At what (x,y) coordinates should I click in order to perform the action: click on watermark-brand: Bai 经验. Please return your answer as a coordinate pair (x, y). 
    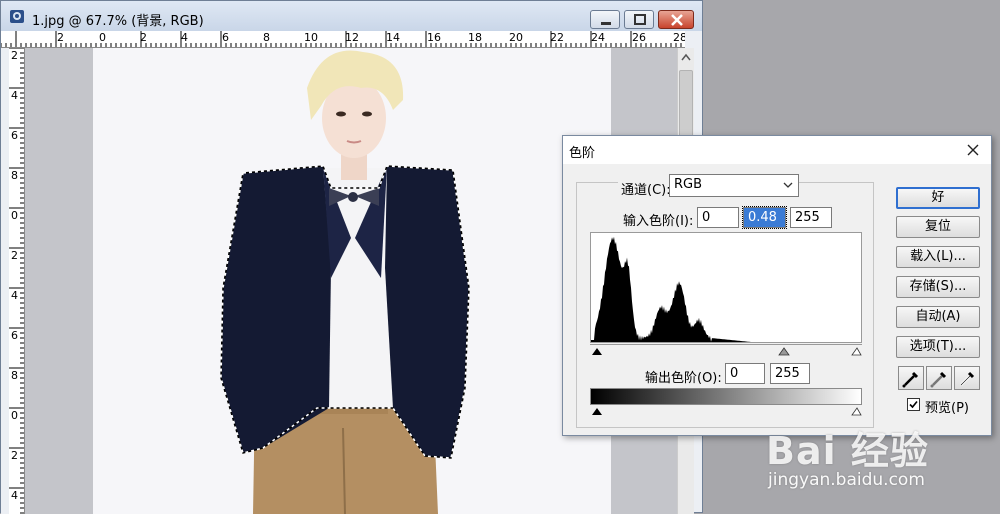
    Looking at the image, I should click on (847, 451).